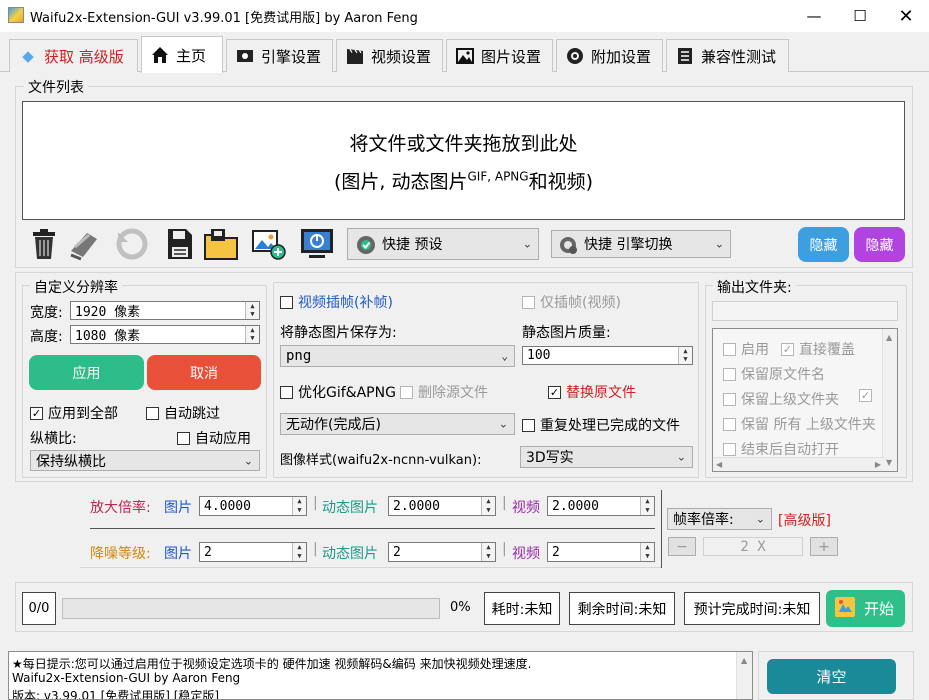  Describe the element at coordinates (647, 506) in the screenshot. I see `scale-video-spinner: ▲ ▼` at that location.